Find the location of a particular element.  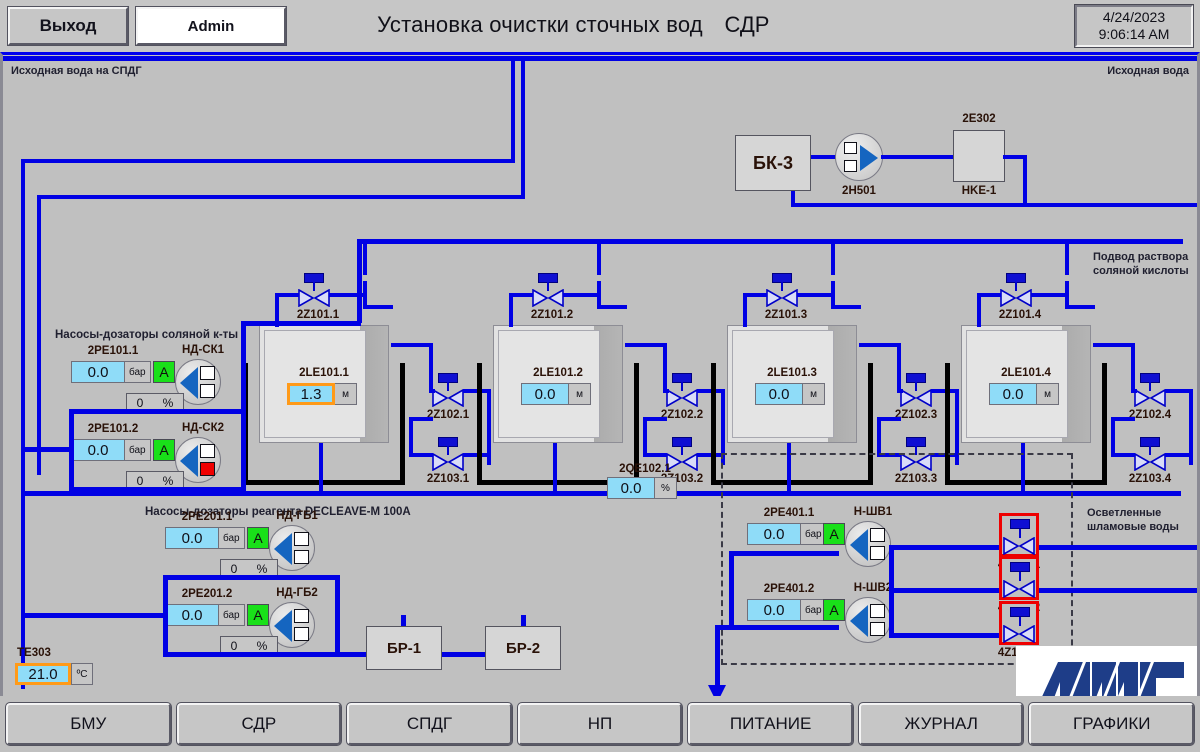

tank-level-1-readout: 1.3 м is located at coordinates (322, 394).